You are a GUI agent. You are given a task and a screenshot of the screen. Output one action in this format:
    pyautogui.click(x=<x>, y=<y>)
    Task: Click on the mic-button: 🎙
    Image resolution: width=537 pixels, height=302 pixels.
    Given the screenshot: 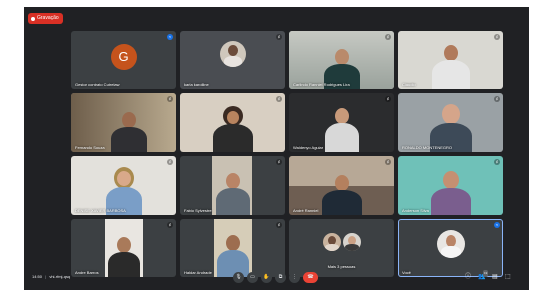 What is the action you would take?
    pyautogui.click(x=238, y=277)
    